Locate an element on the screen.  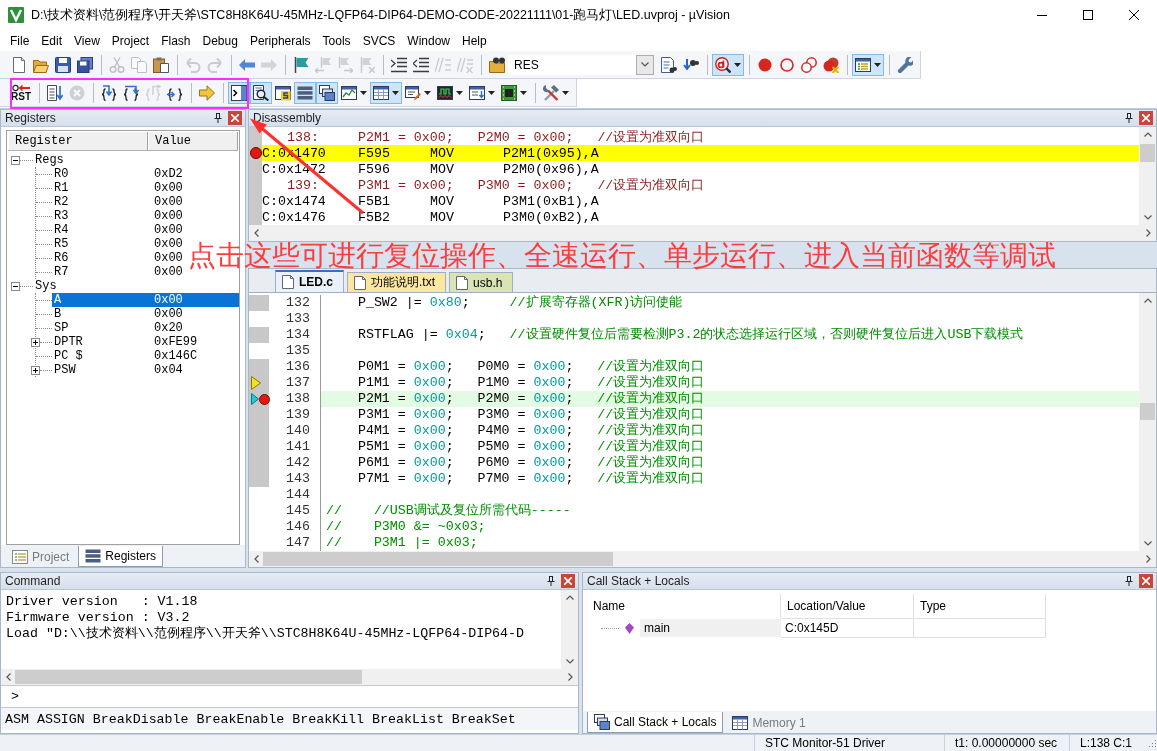
status-text: STC Monitor-51 Driver is located at coordinates (849, 742).